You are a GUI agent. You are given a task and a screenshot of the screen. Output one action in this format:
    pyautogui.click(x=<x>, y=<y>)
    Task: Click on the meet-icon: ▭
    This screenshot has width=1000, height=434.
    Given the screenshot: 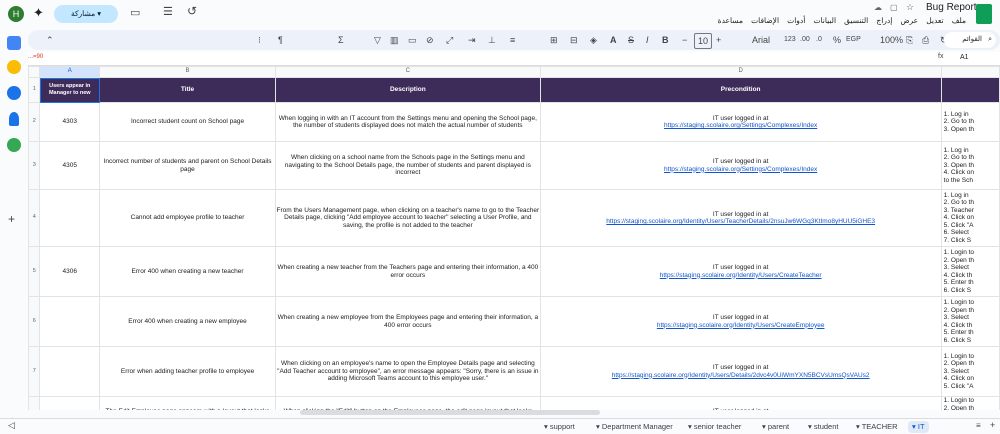 What is the action you would take?
    pyautogui.click(x=135, y=12)
    